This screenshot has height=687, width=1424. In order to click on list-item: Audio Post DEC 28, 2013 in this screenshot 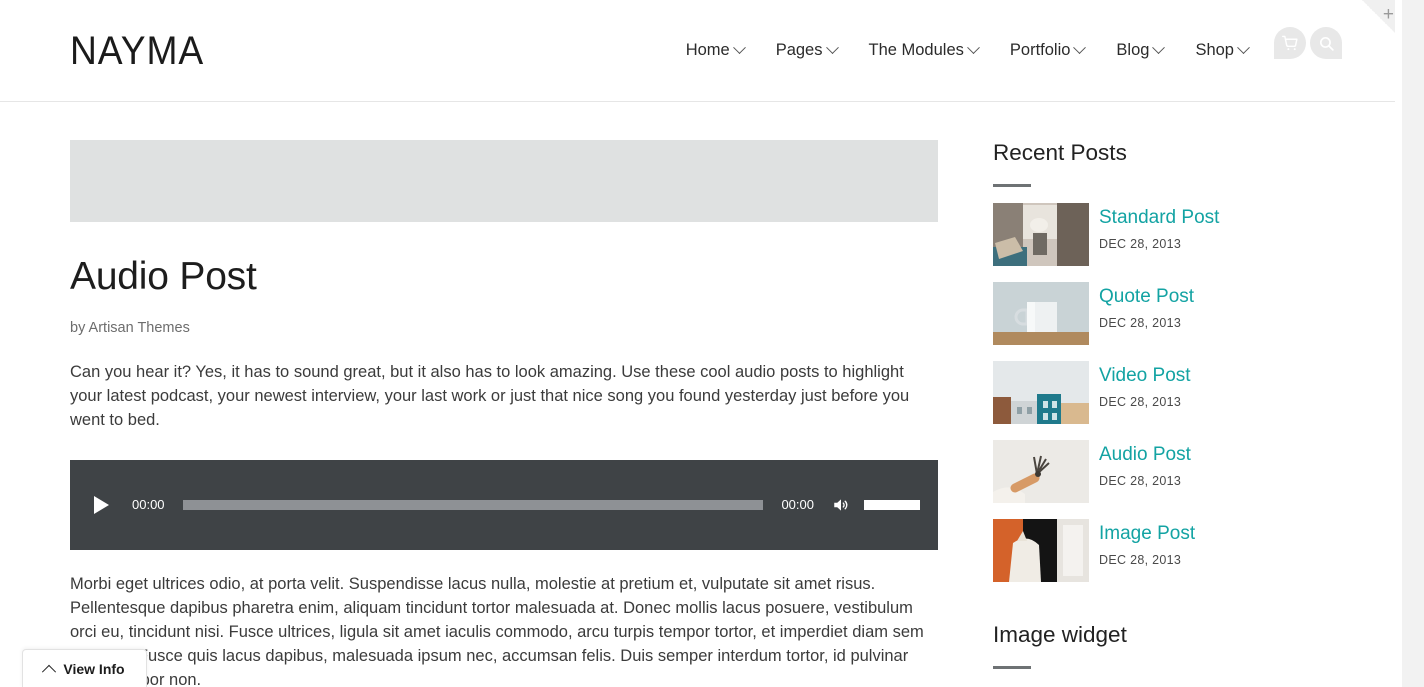, I will do `click(1178, 471)`.